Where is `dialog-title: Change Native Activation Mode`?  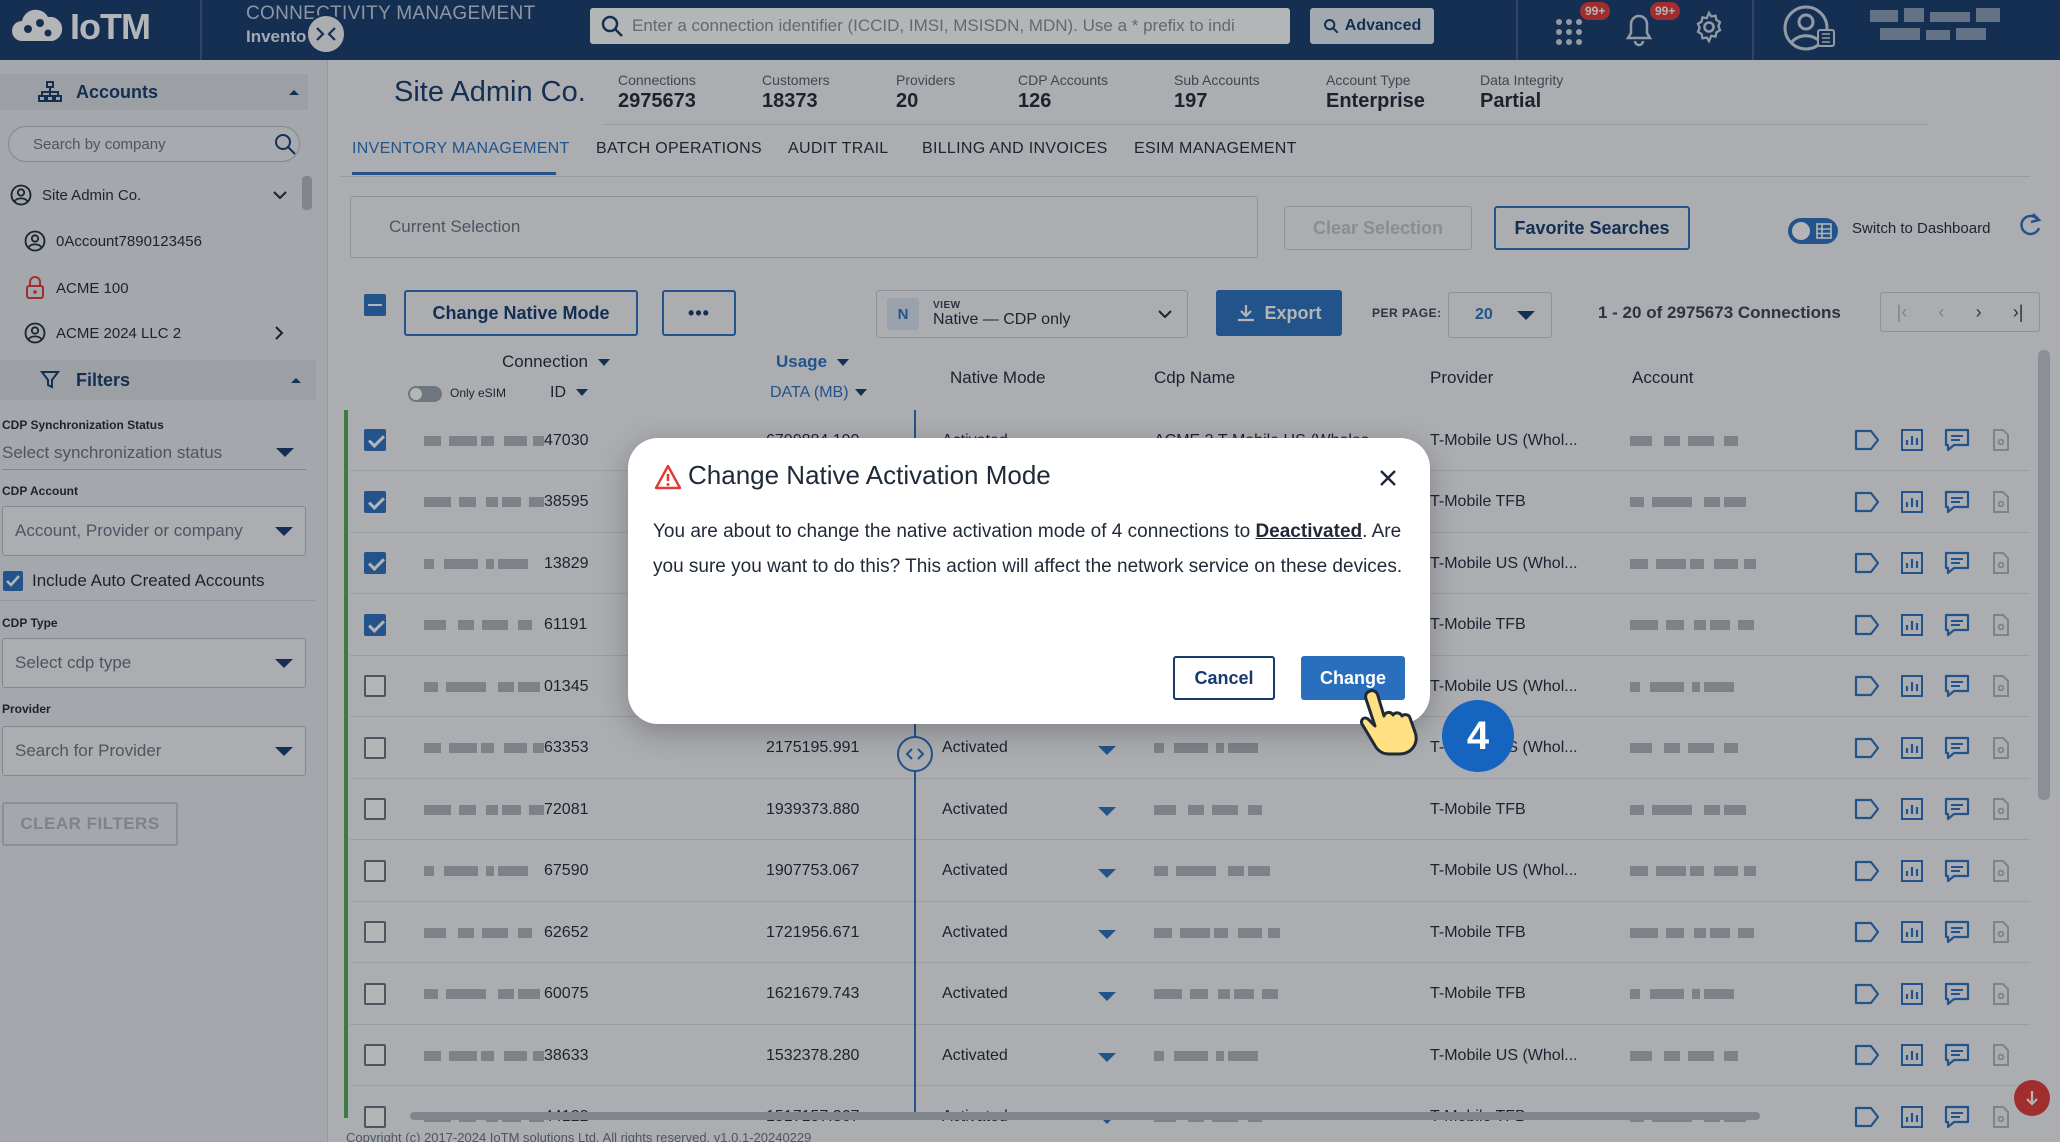
dialog-title: Change Native Activation Mode is located at coordinates (869, 475).